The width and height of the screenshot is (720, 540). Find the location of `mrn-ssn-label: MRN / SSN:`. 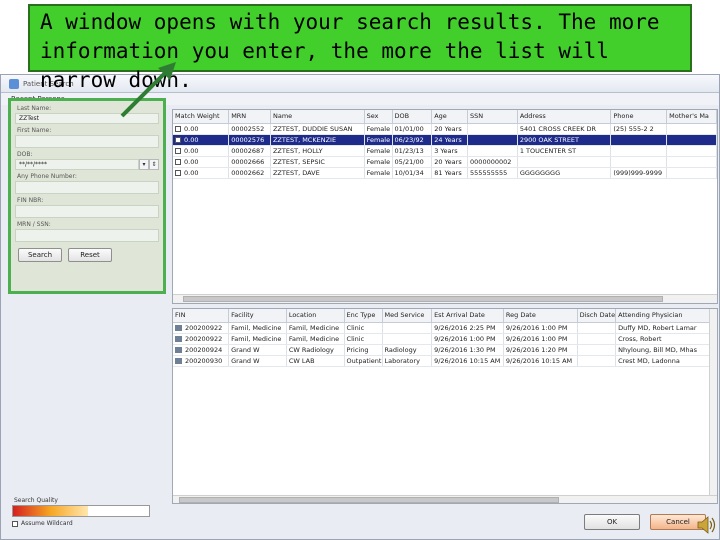

mrn-ssn-label: MRN / SSN: is located at coordinates (34, 224).